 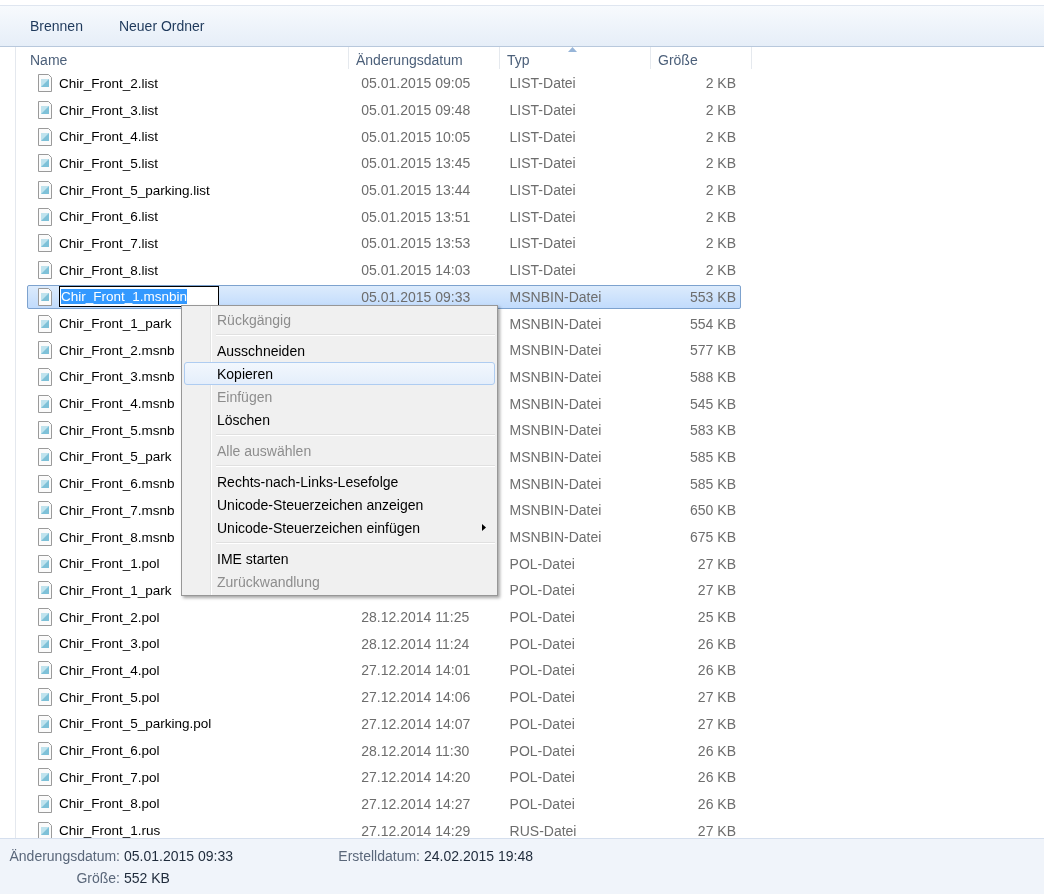 What do you see at coordinates (109, 564) in the screenshot?
I see `file-name: Chir_Front_1.pol` at bounding box center [109, 564].